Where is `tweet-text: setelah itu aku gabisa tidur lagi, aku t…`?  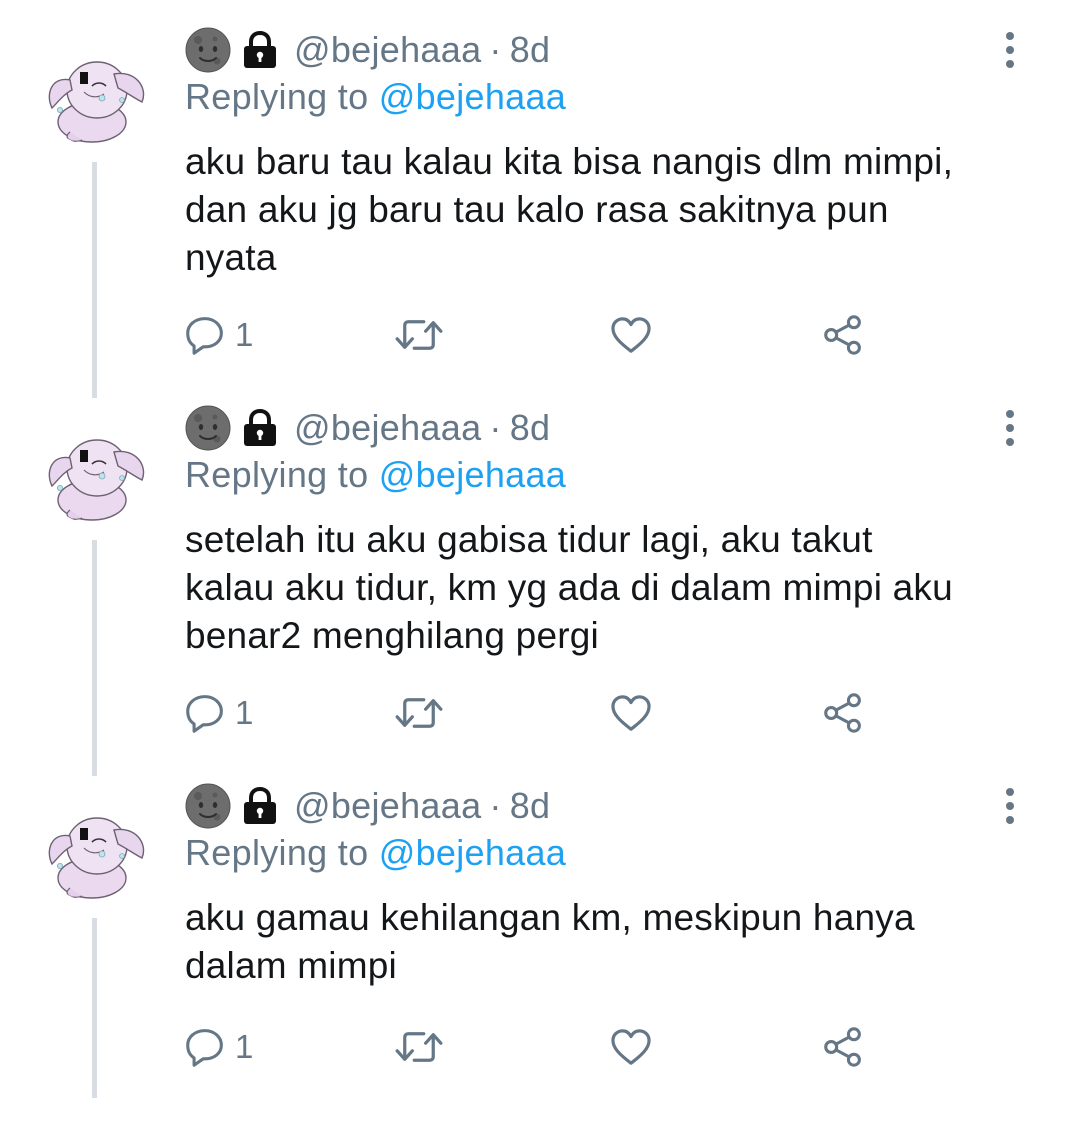
tweet-text: setelah itu aku gabisa tidur lagi, aku t… is located at coordinates (615, 588).